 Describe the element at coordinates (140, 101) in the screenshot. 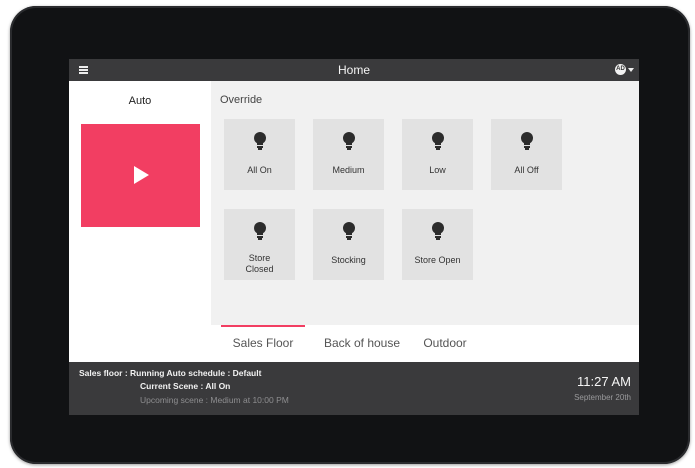

I see `auto-label: Auto` at that location.